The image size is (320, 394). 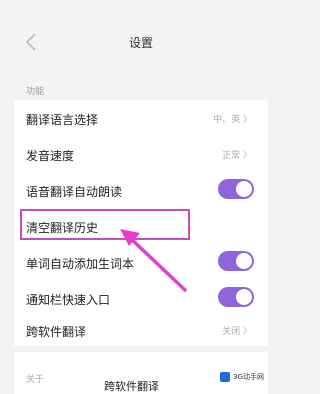 What do you see at coordinates (141, 118) in the screenshot?
I see `row-translate-language: 翻译语言选择 中、英 〉` at bounding box center [141, 118].